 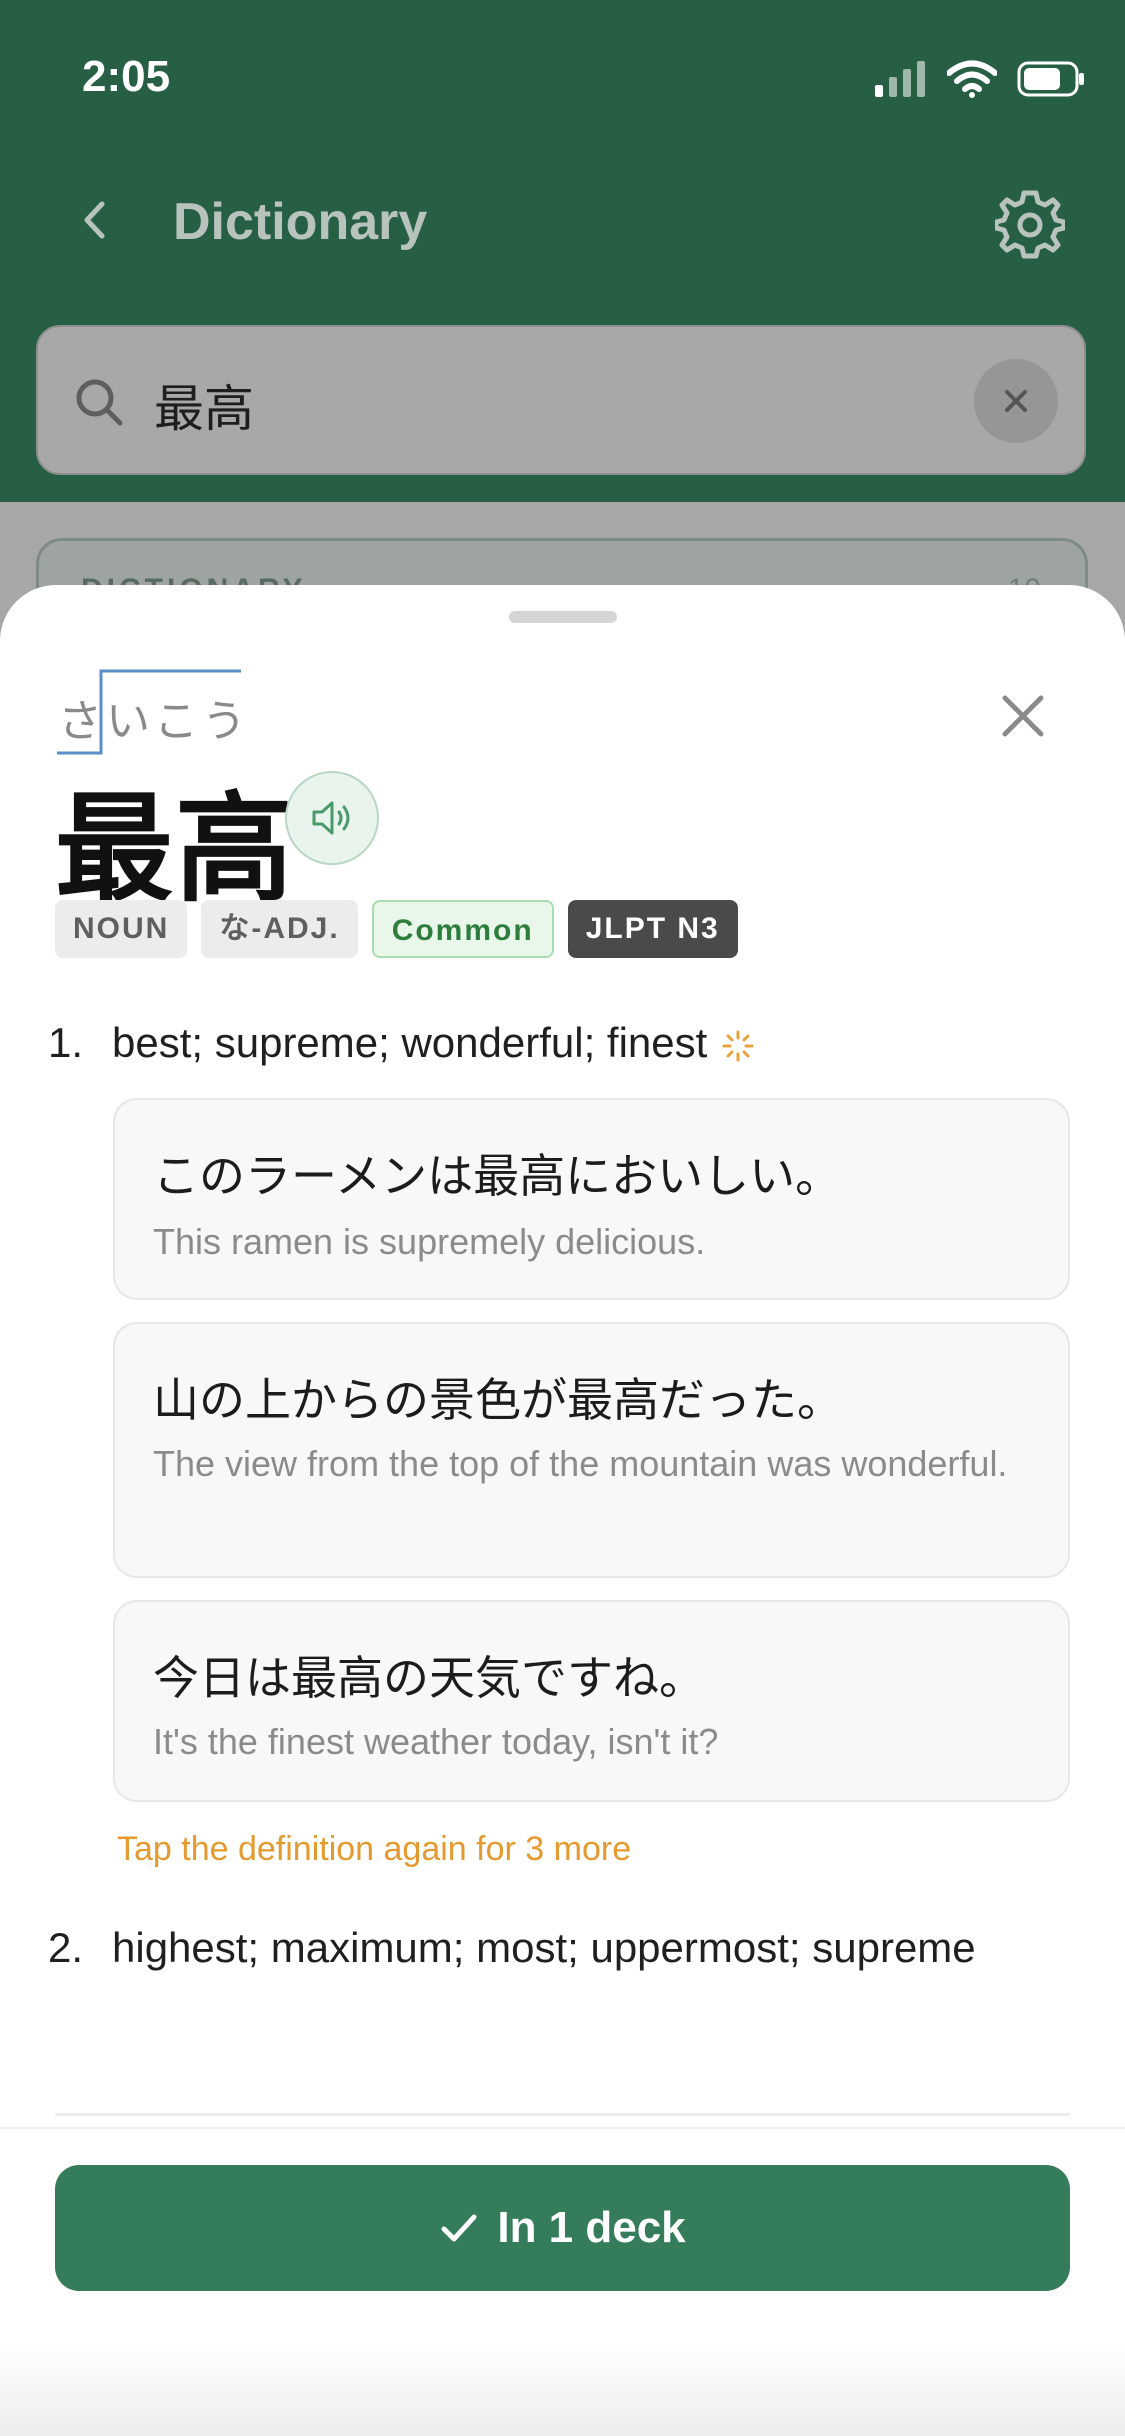 I want to click on close-icon, so click(x=1023, y=716).